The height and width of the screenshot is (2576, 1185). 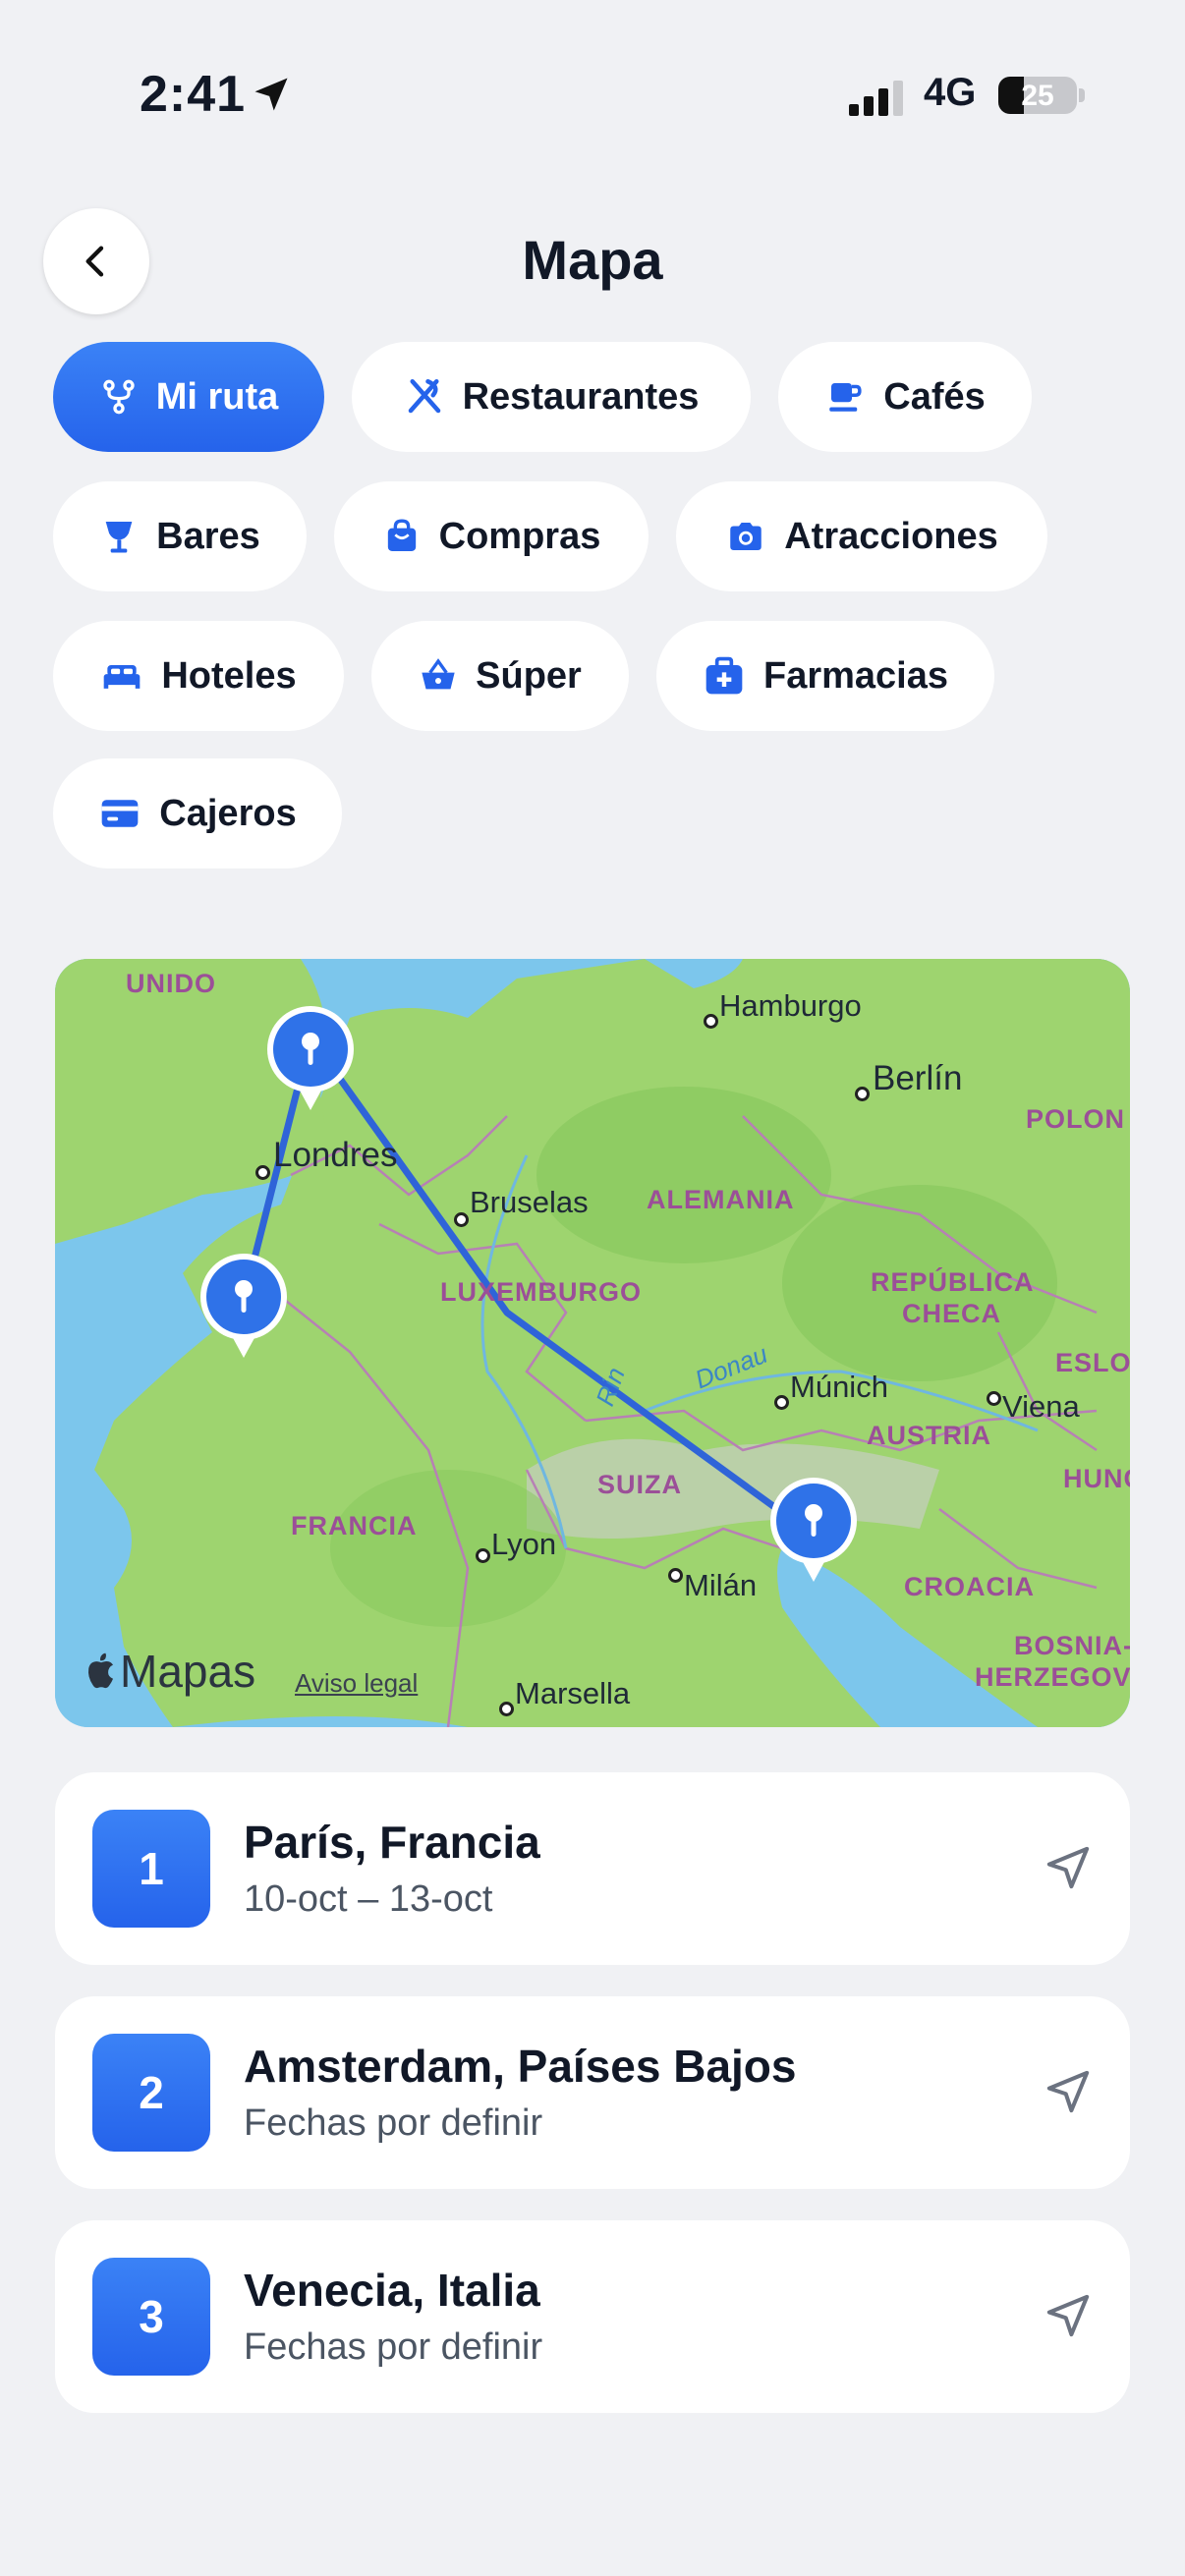 I want to click on chip-cajeros: Cajeros, so click(x=198, y=813).